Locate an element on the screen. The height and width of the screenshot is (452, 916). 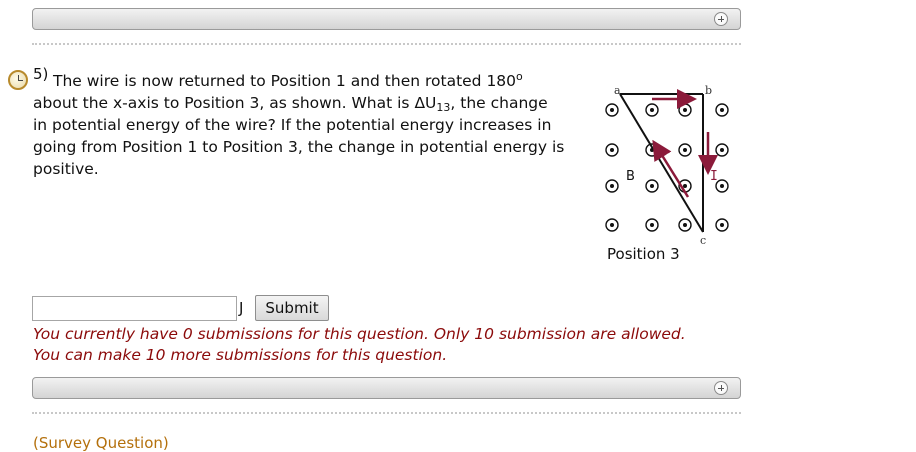
clock-icon is located at coordinates (18, 80).